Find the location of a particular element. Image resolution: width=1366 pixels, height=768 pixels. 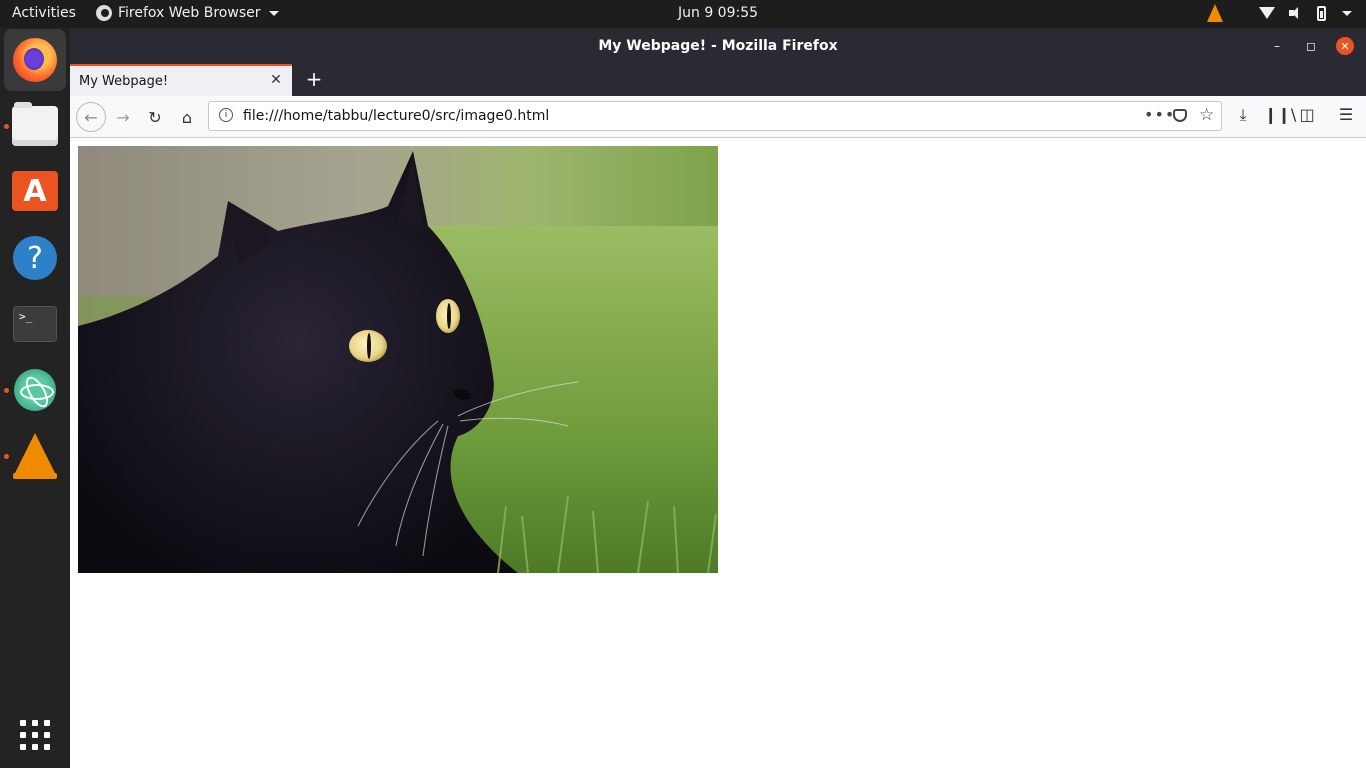

dock: A ? >_ is located at coordinates (35, 398).